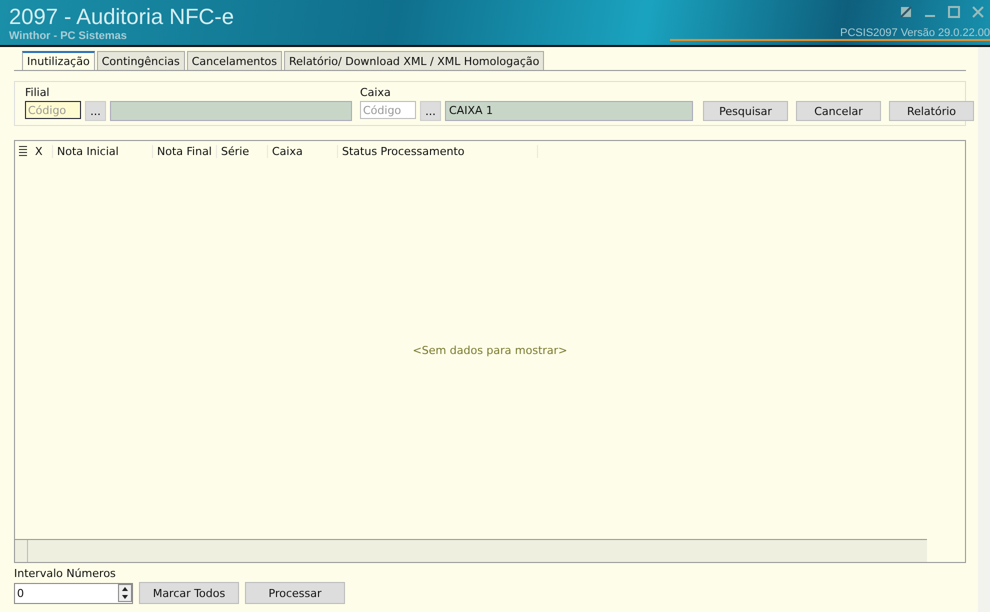  What do you see at coordinates (140, 60) in the screenshot?
I see `tab: Contingências` at bounding box center [140, 60].